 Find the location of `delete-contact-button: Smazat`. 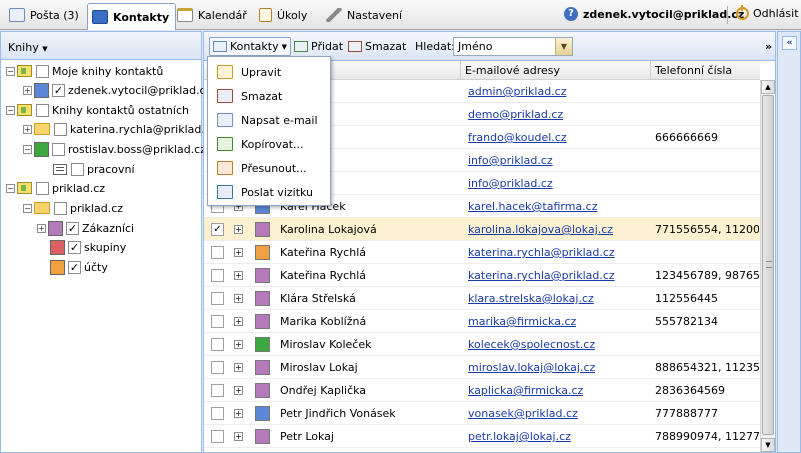

delete-contact-button: Smazat is located at coordinates (377, 46).